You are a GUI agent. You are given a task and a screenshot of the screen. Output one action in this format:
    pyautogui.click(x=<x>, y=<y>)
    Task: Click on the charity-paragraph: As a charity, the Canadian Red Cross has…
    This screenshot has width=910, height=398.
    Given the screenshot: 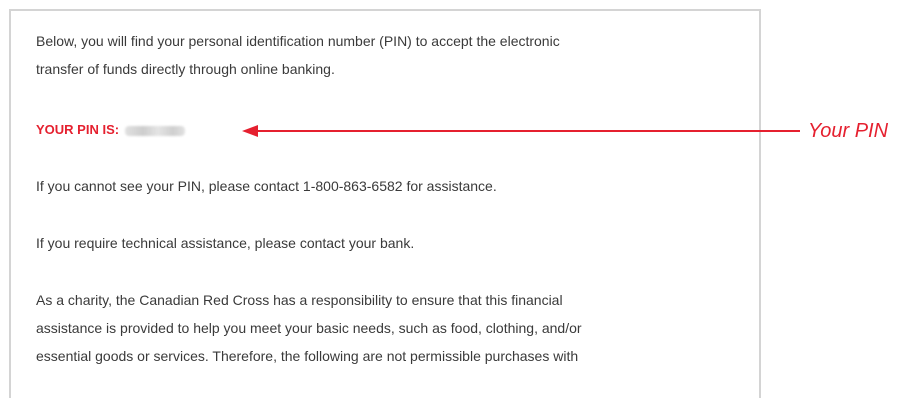 What is the action you would take?
    pyautogui.click(x=309, y=328)
    